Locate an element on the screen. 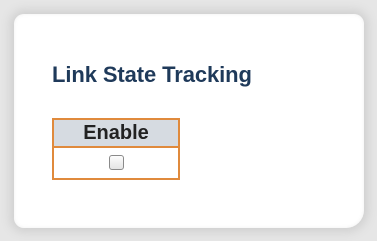  link-state-tracking-table: Enable is located at coordinates (116, 149).